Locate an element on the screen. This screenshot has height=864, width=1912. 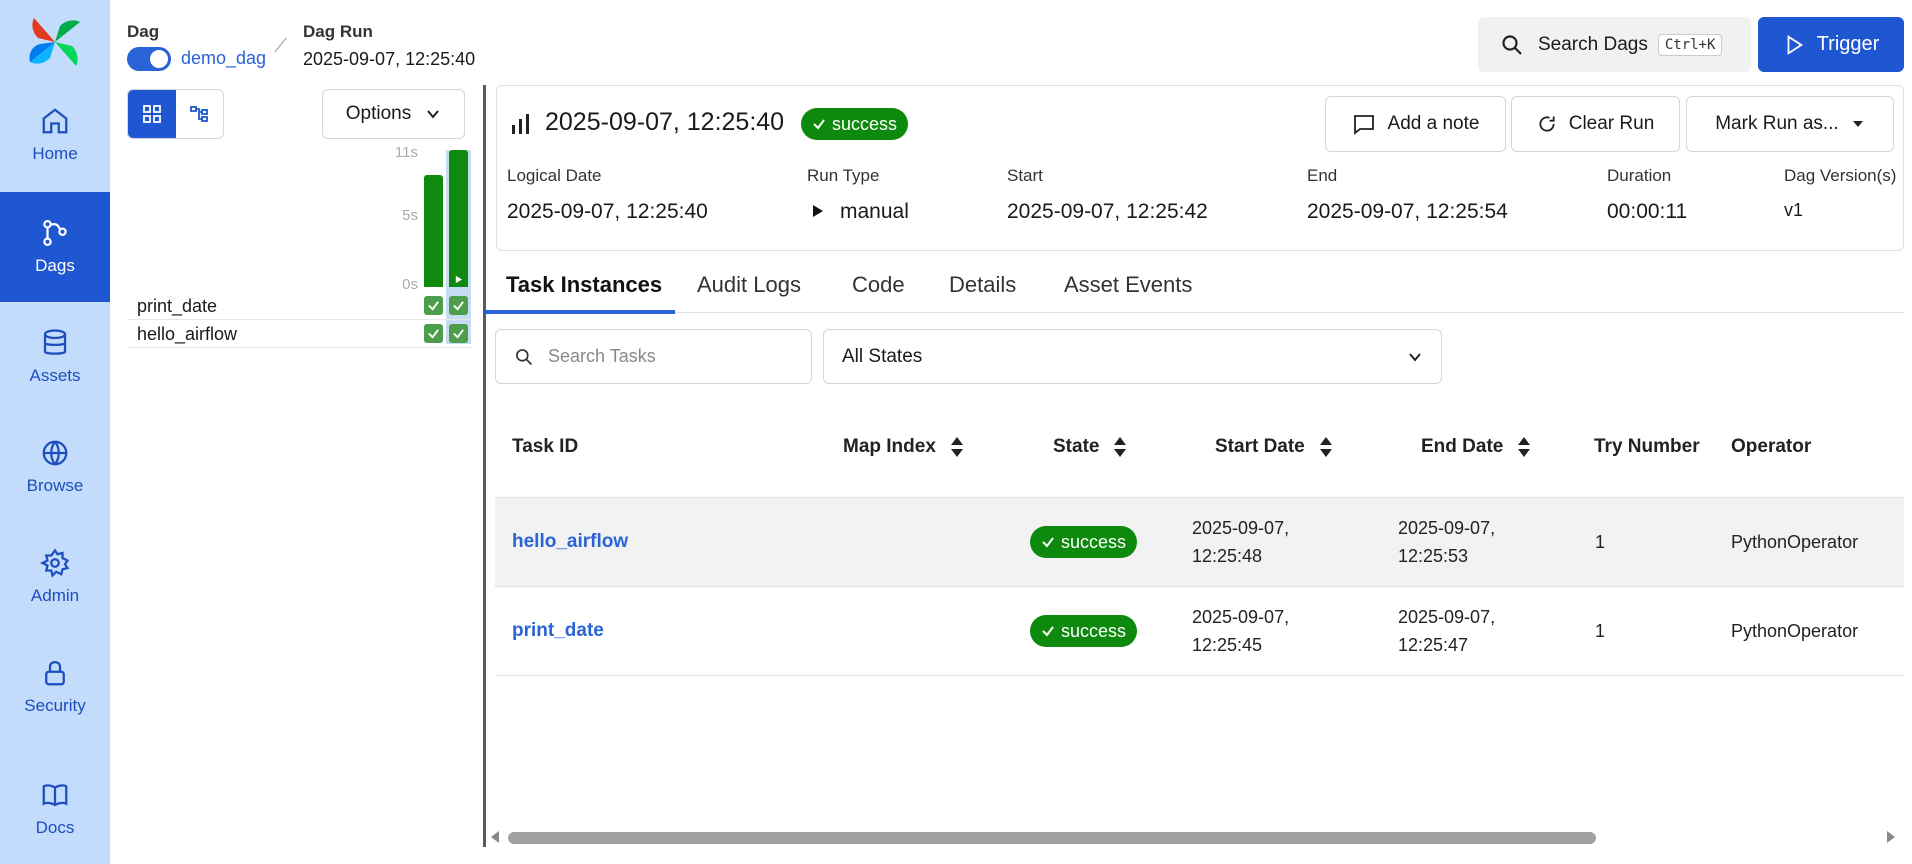
caret-down-icon is located at coordinates (1857, 124).